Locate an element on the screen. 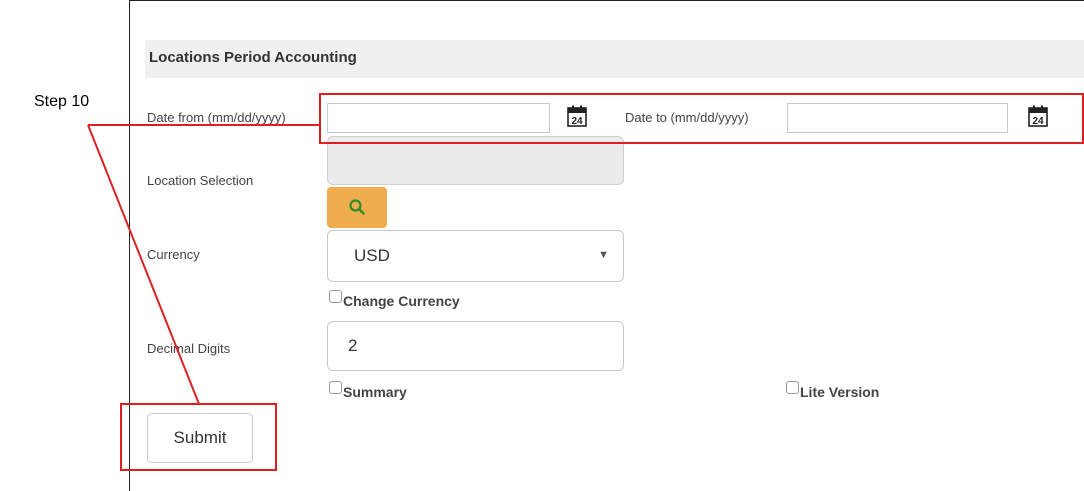  section-header: Locations Period Accounting is located at coordinates (614, 59).